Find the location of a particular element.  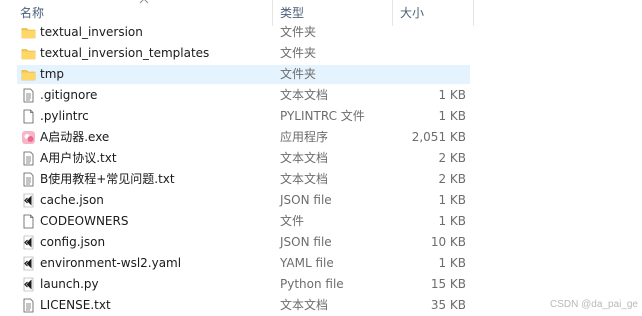

file-size: 15 KB is located at coordinates (448, 284).